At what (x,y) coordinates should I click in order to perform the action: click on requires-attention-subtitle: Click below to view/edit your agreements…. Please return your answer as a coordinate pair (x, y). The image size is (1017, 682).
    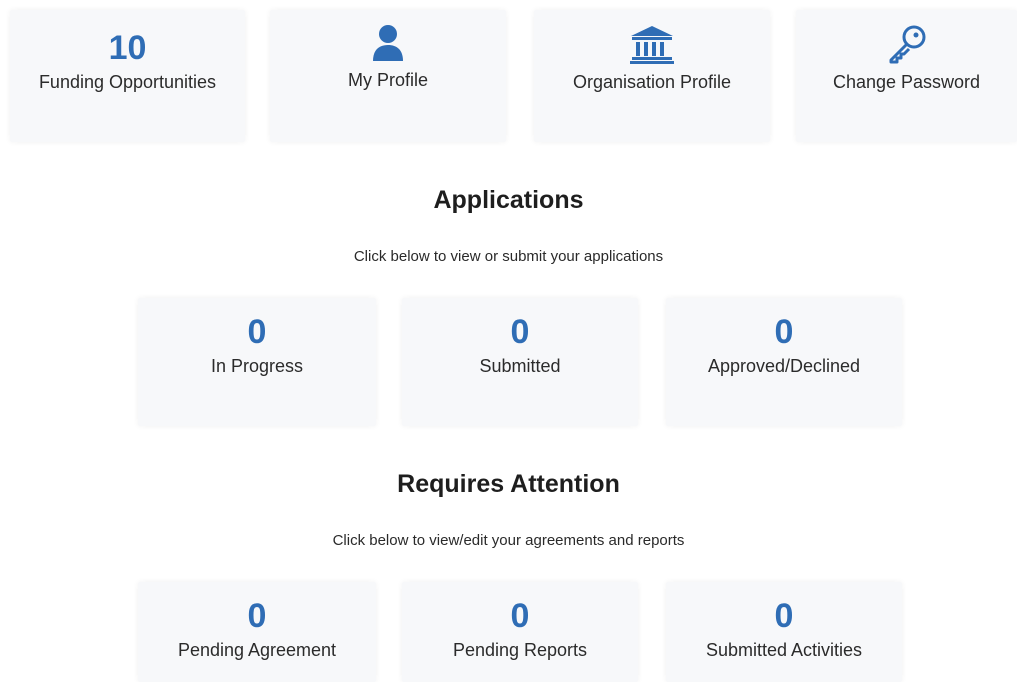
    Looking at the image, I should click on (508, 540).